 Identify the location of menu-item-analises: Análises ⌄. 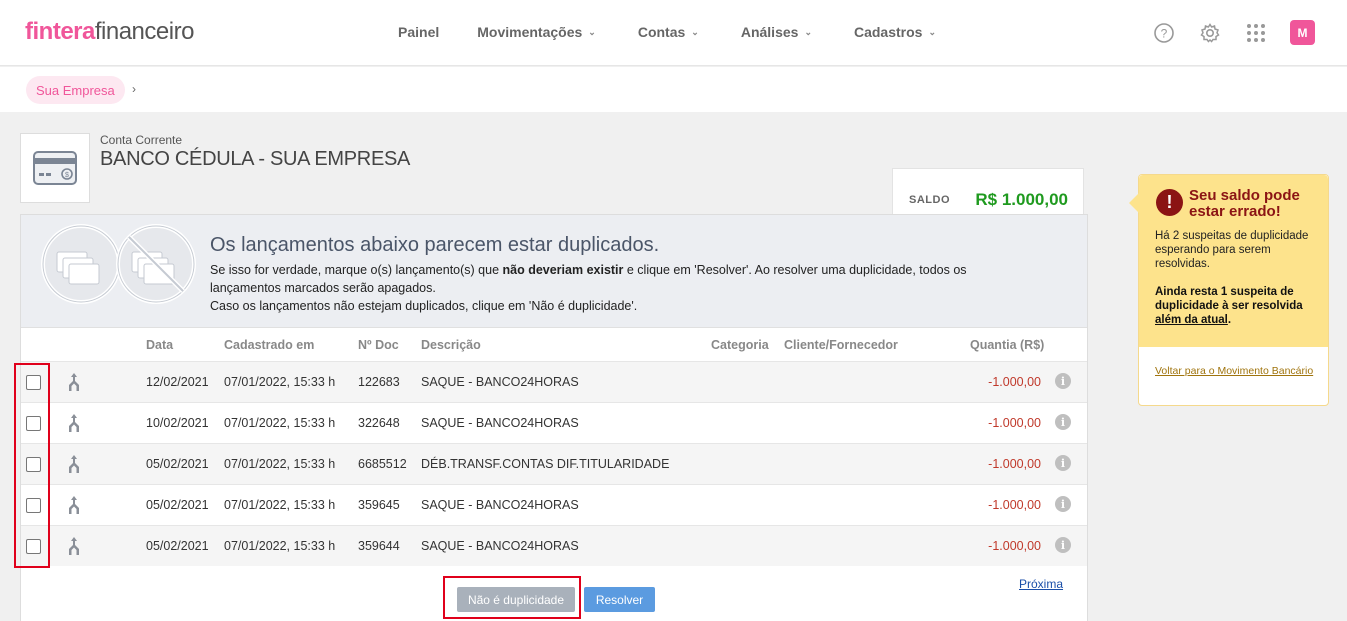
(776, 32).